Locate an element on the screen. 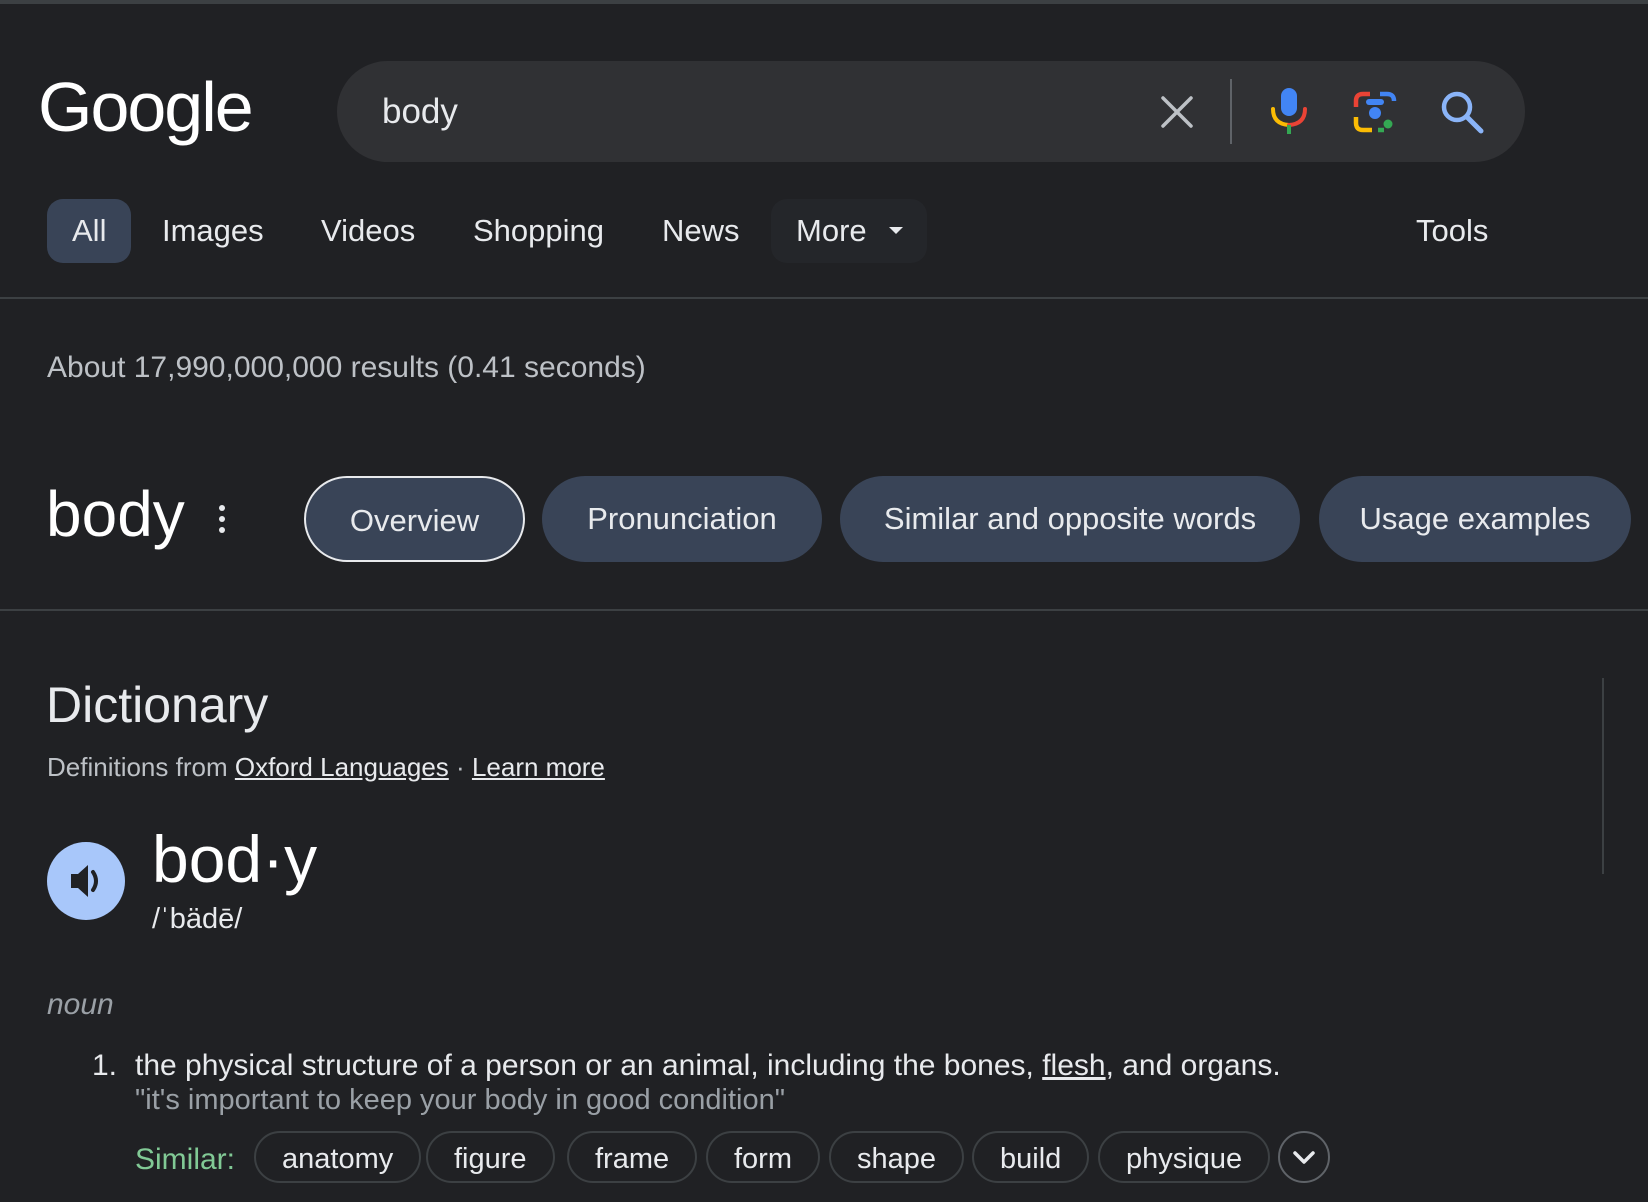  speaker-button is located at coordinates (86, 881).